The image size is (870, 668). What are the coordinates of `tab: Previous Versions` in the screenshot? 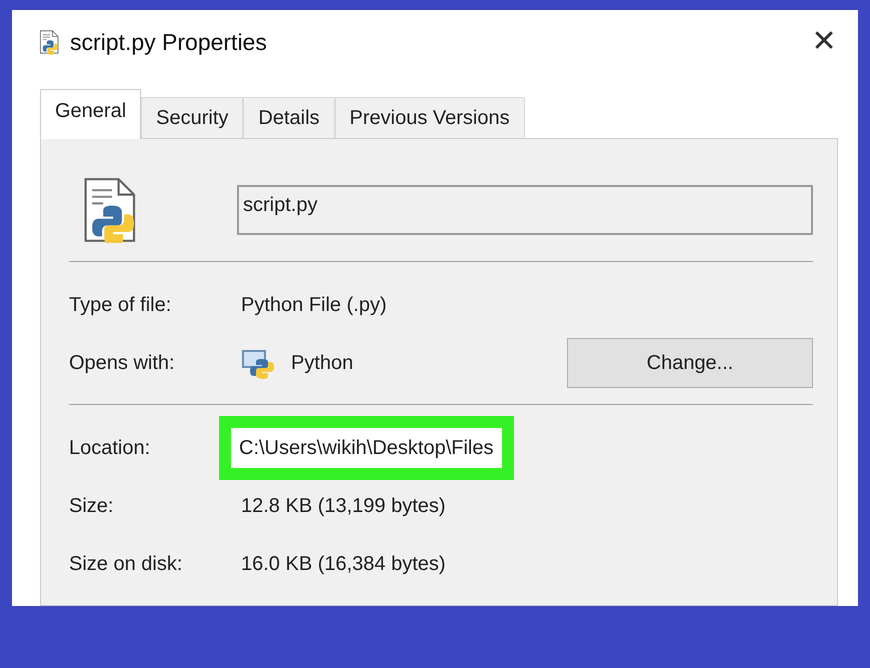 It's located at (429, 117).